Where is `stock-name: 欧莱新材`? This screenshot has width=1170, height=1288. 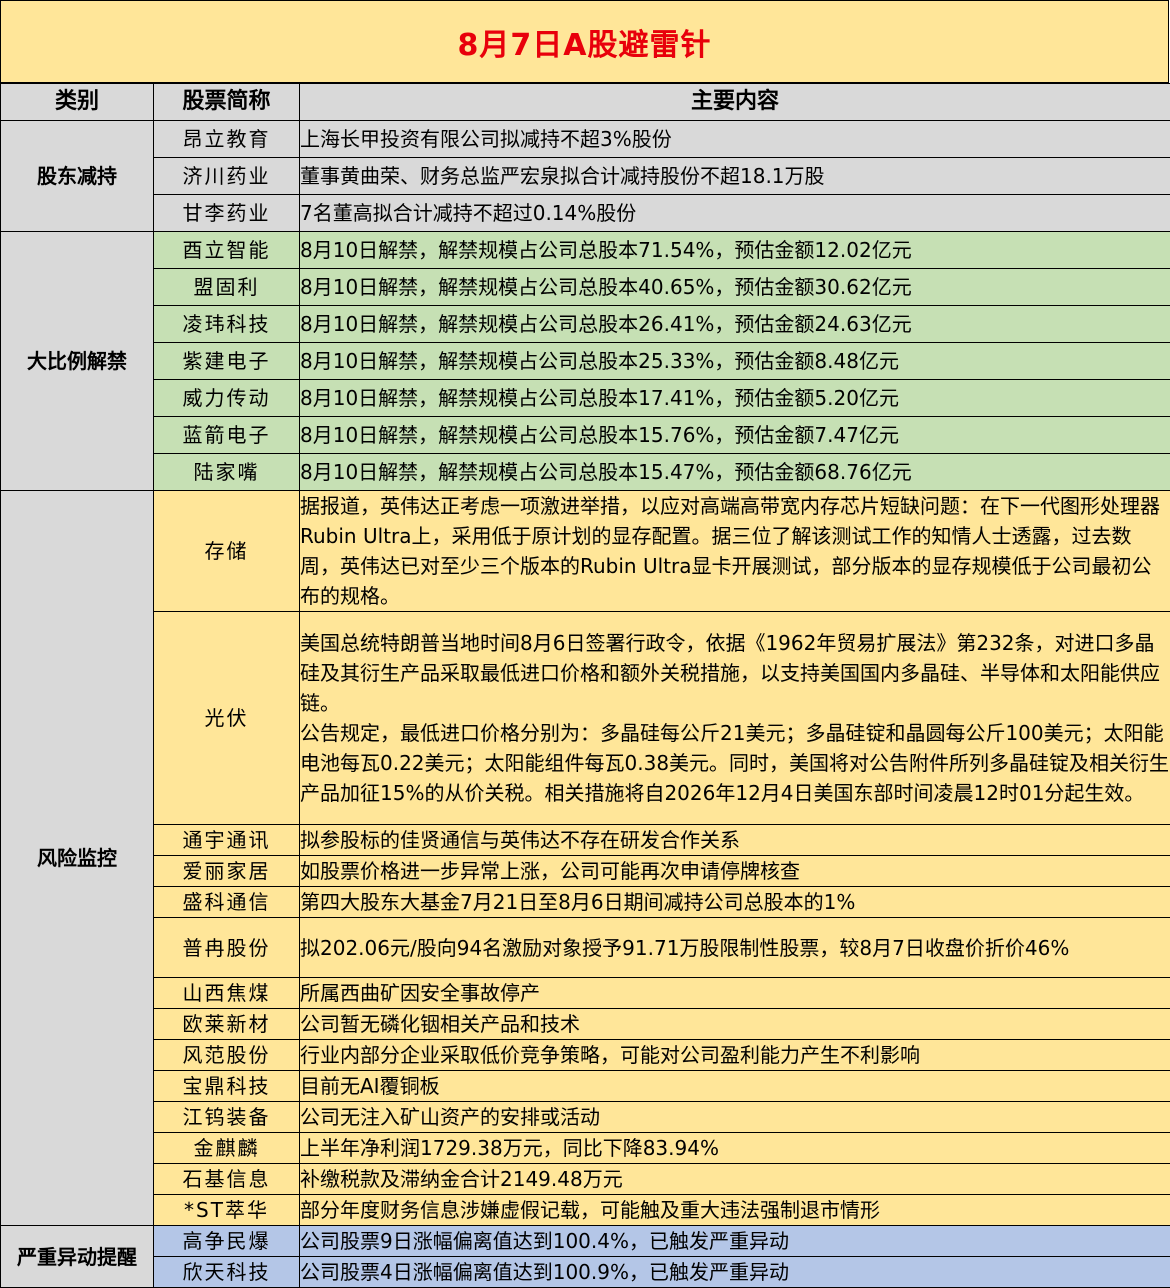
stock-name: 欧莱新材 is located at coordinates (227, 1024).